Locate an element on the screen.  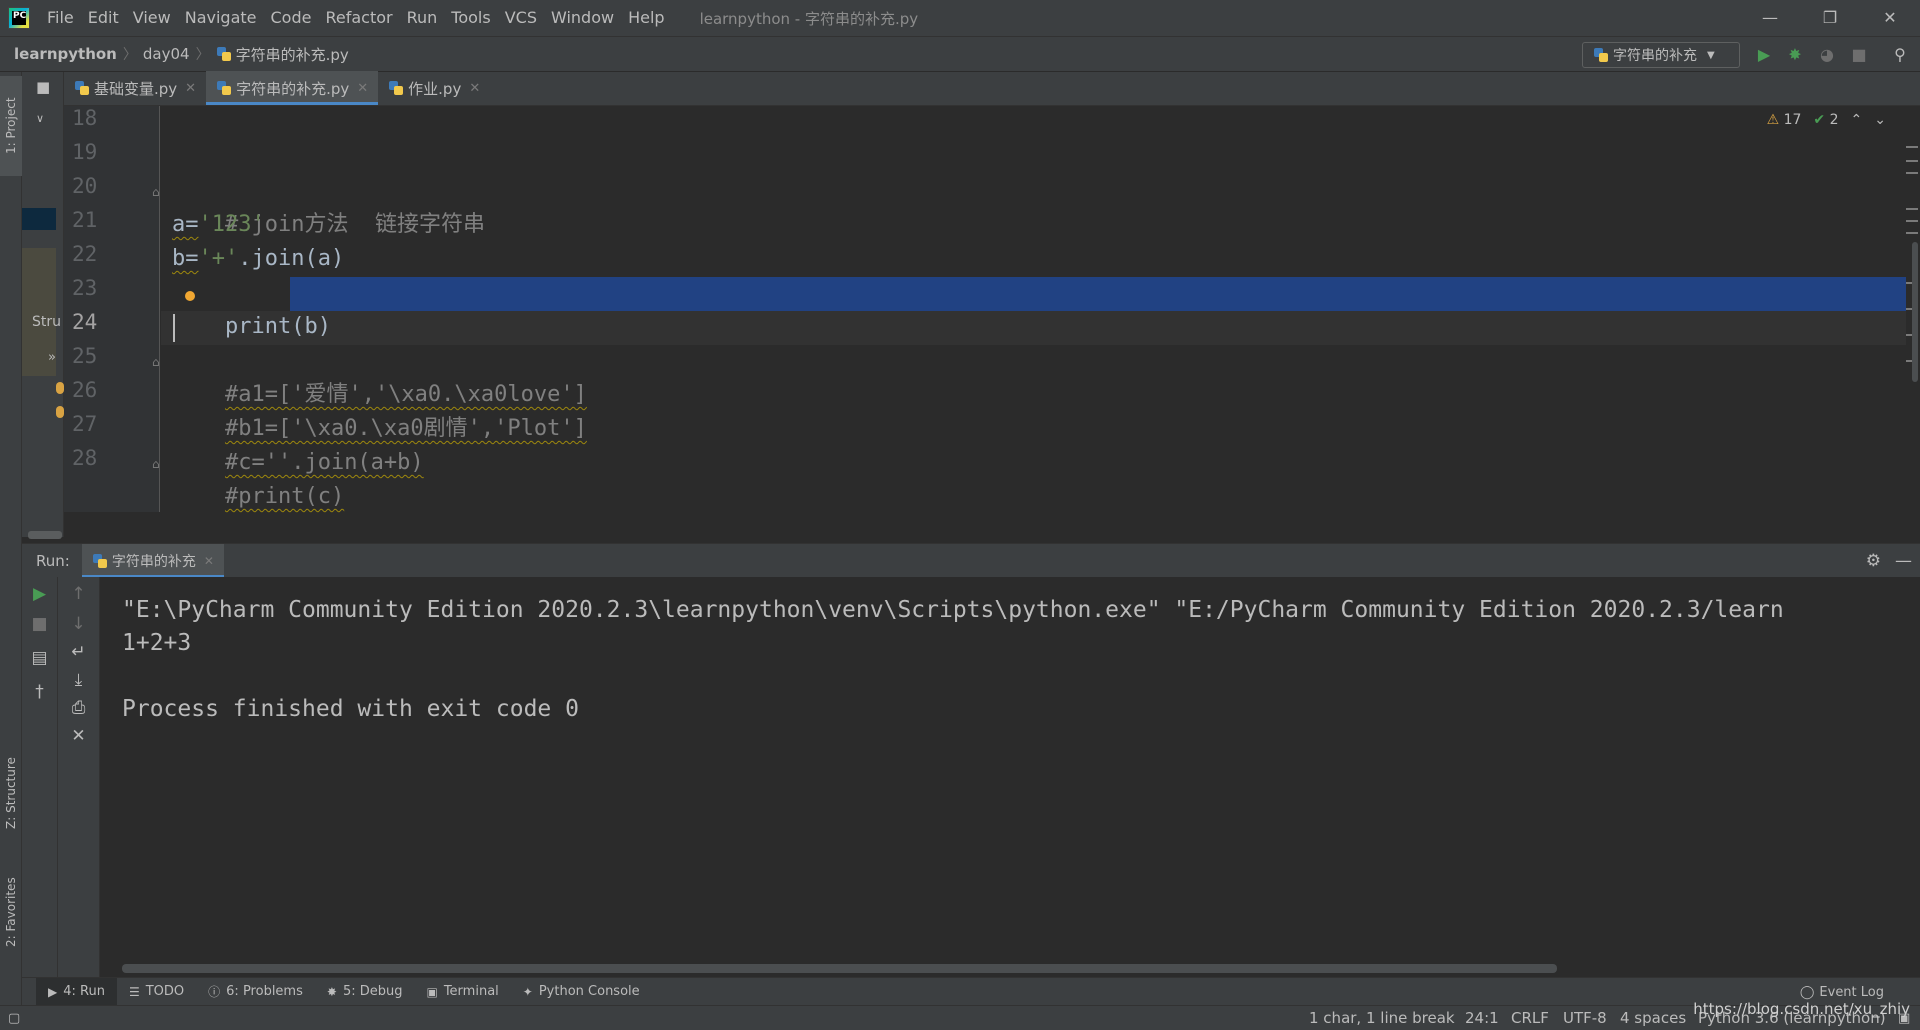
trash-icon: ✕ is located at coordinates (78, 736).